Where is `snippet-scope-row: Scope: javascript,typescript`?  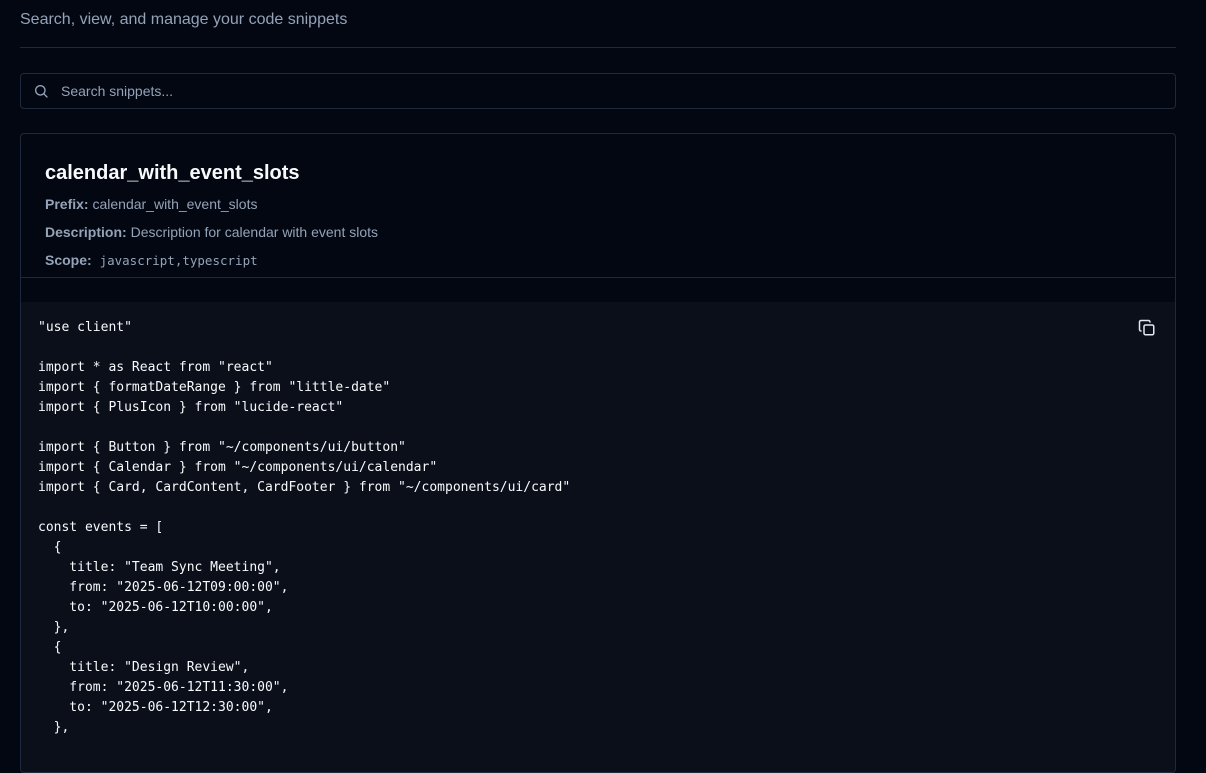 snippet-scope-row: Scope: javascript,typescript is located at coordinates (151, 260).